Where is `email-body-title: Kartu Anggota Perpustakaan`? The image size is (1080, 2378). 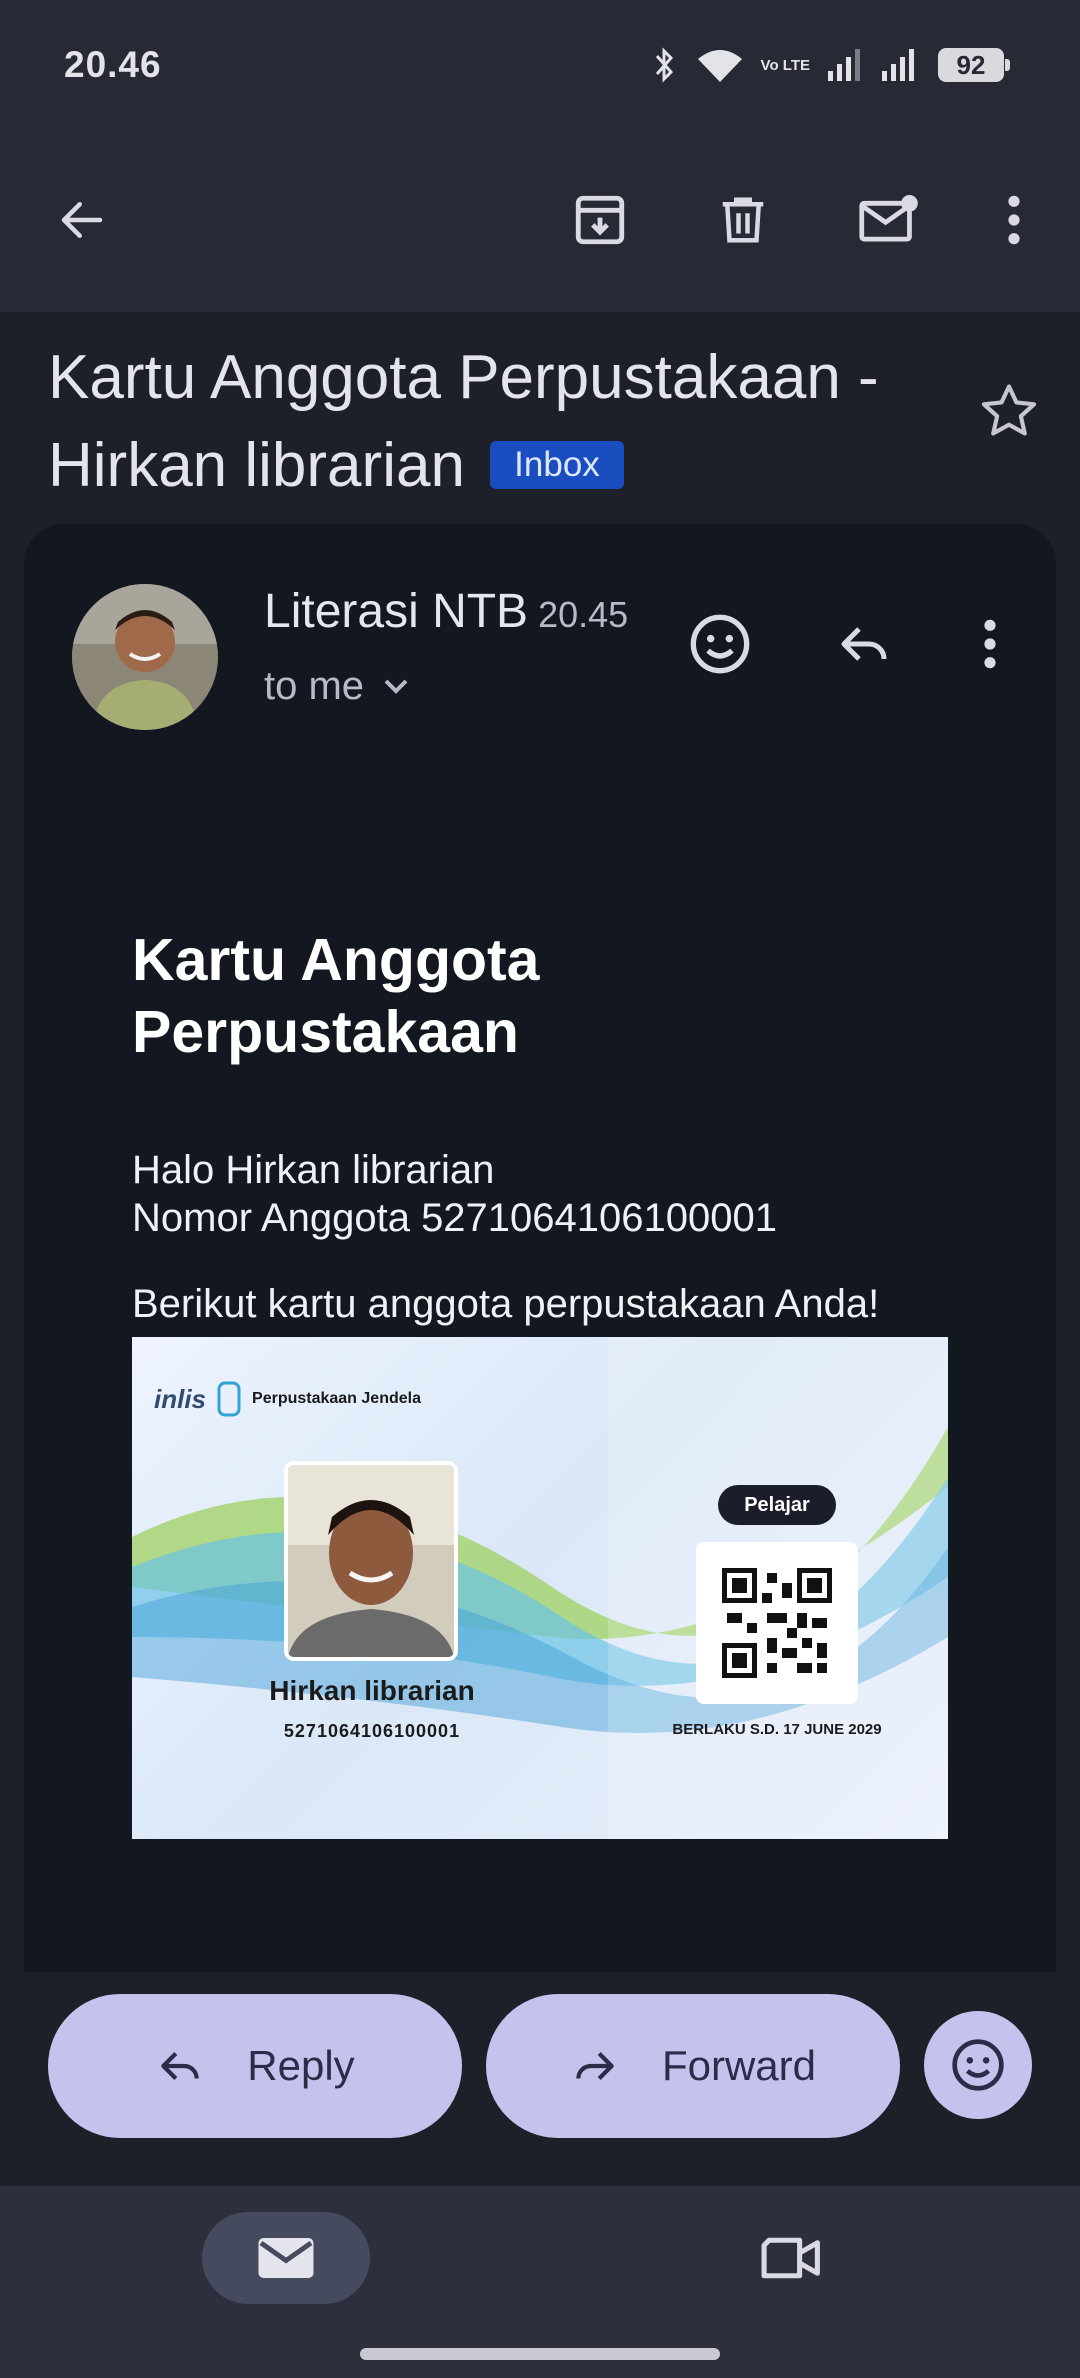 email-body-title: Kartu Anggota Perpustakaan is located at coordinates (336, 996).